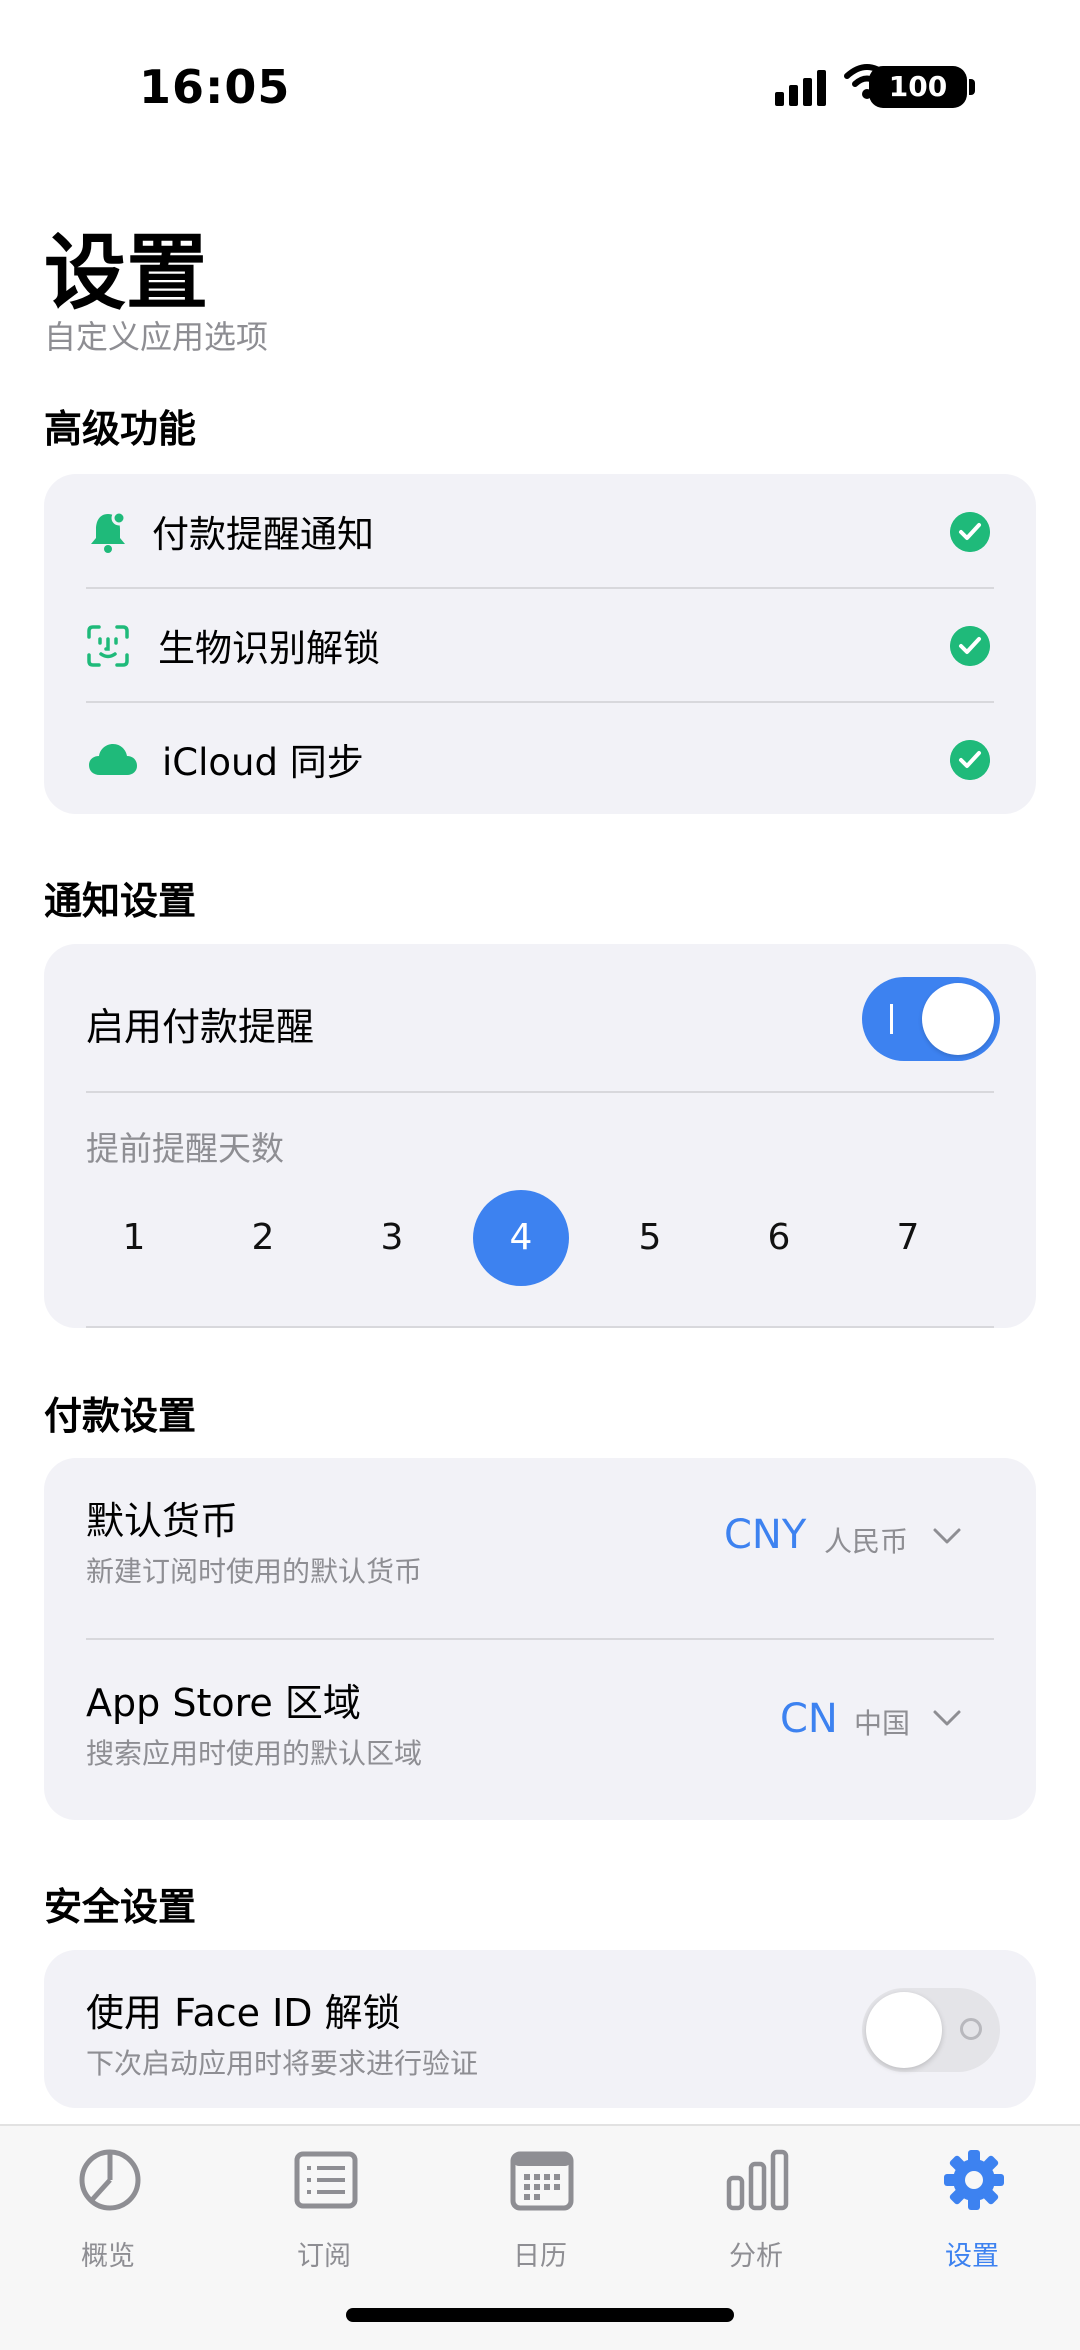  What do you see at coordinates (540, 759) in the screenshot?
I see `premium-item-icloud: iCloud 同步` at bounding box center [540, 759].